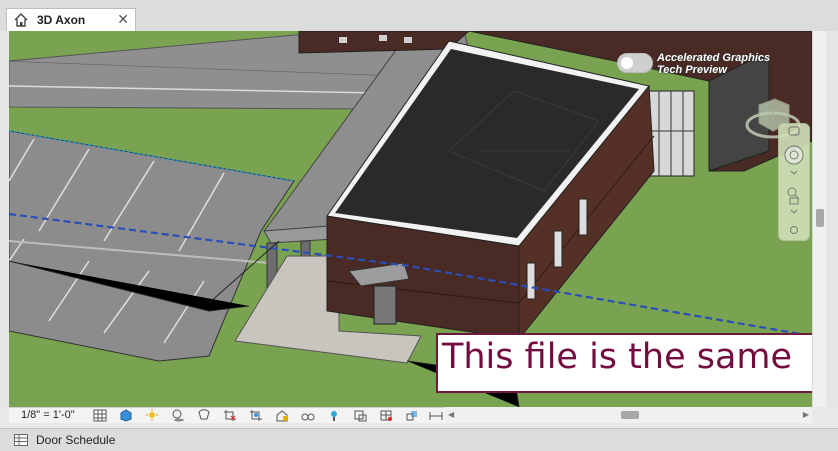 The image size is (838, 451). What do you see at coordinates (635, 63) in the screenshot?
I see `accelerated-graphics-toggle` at bounding box center [635, 63].